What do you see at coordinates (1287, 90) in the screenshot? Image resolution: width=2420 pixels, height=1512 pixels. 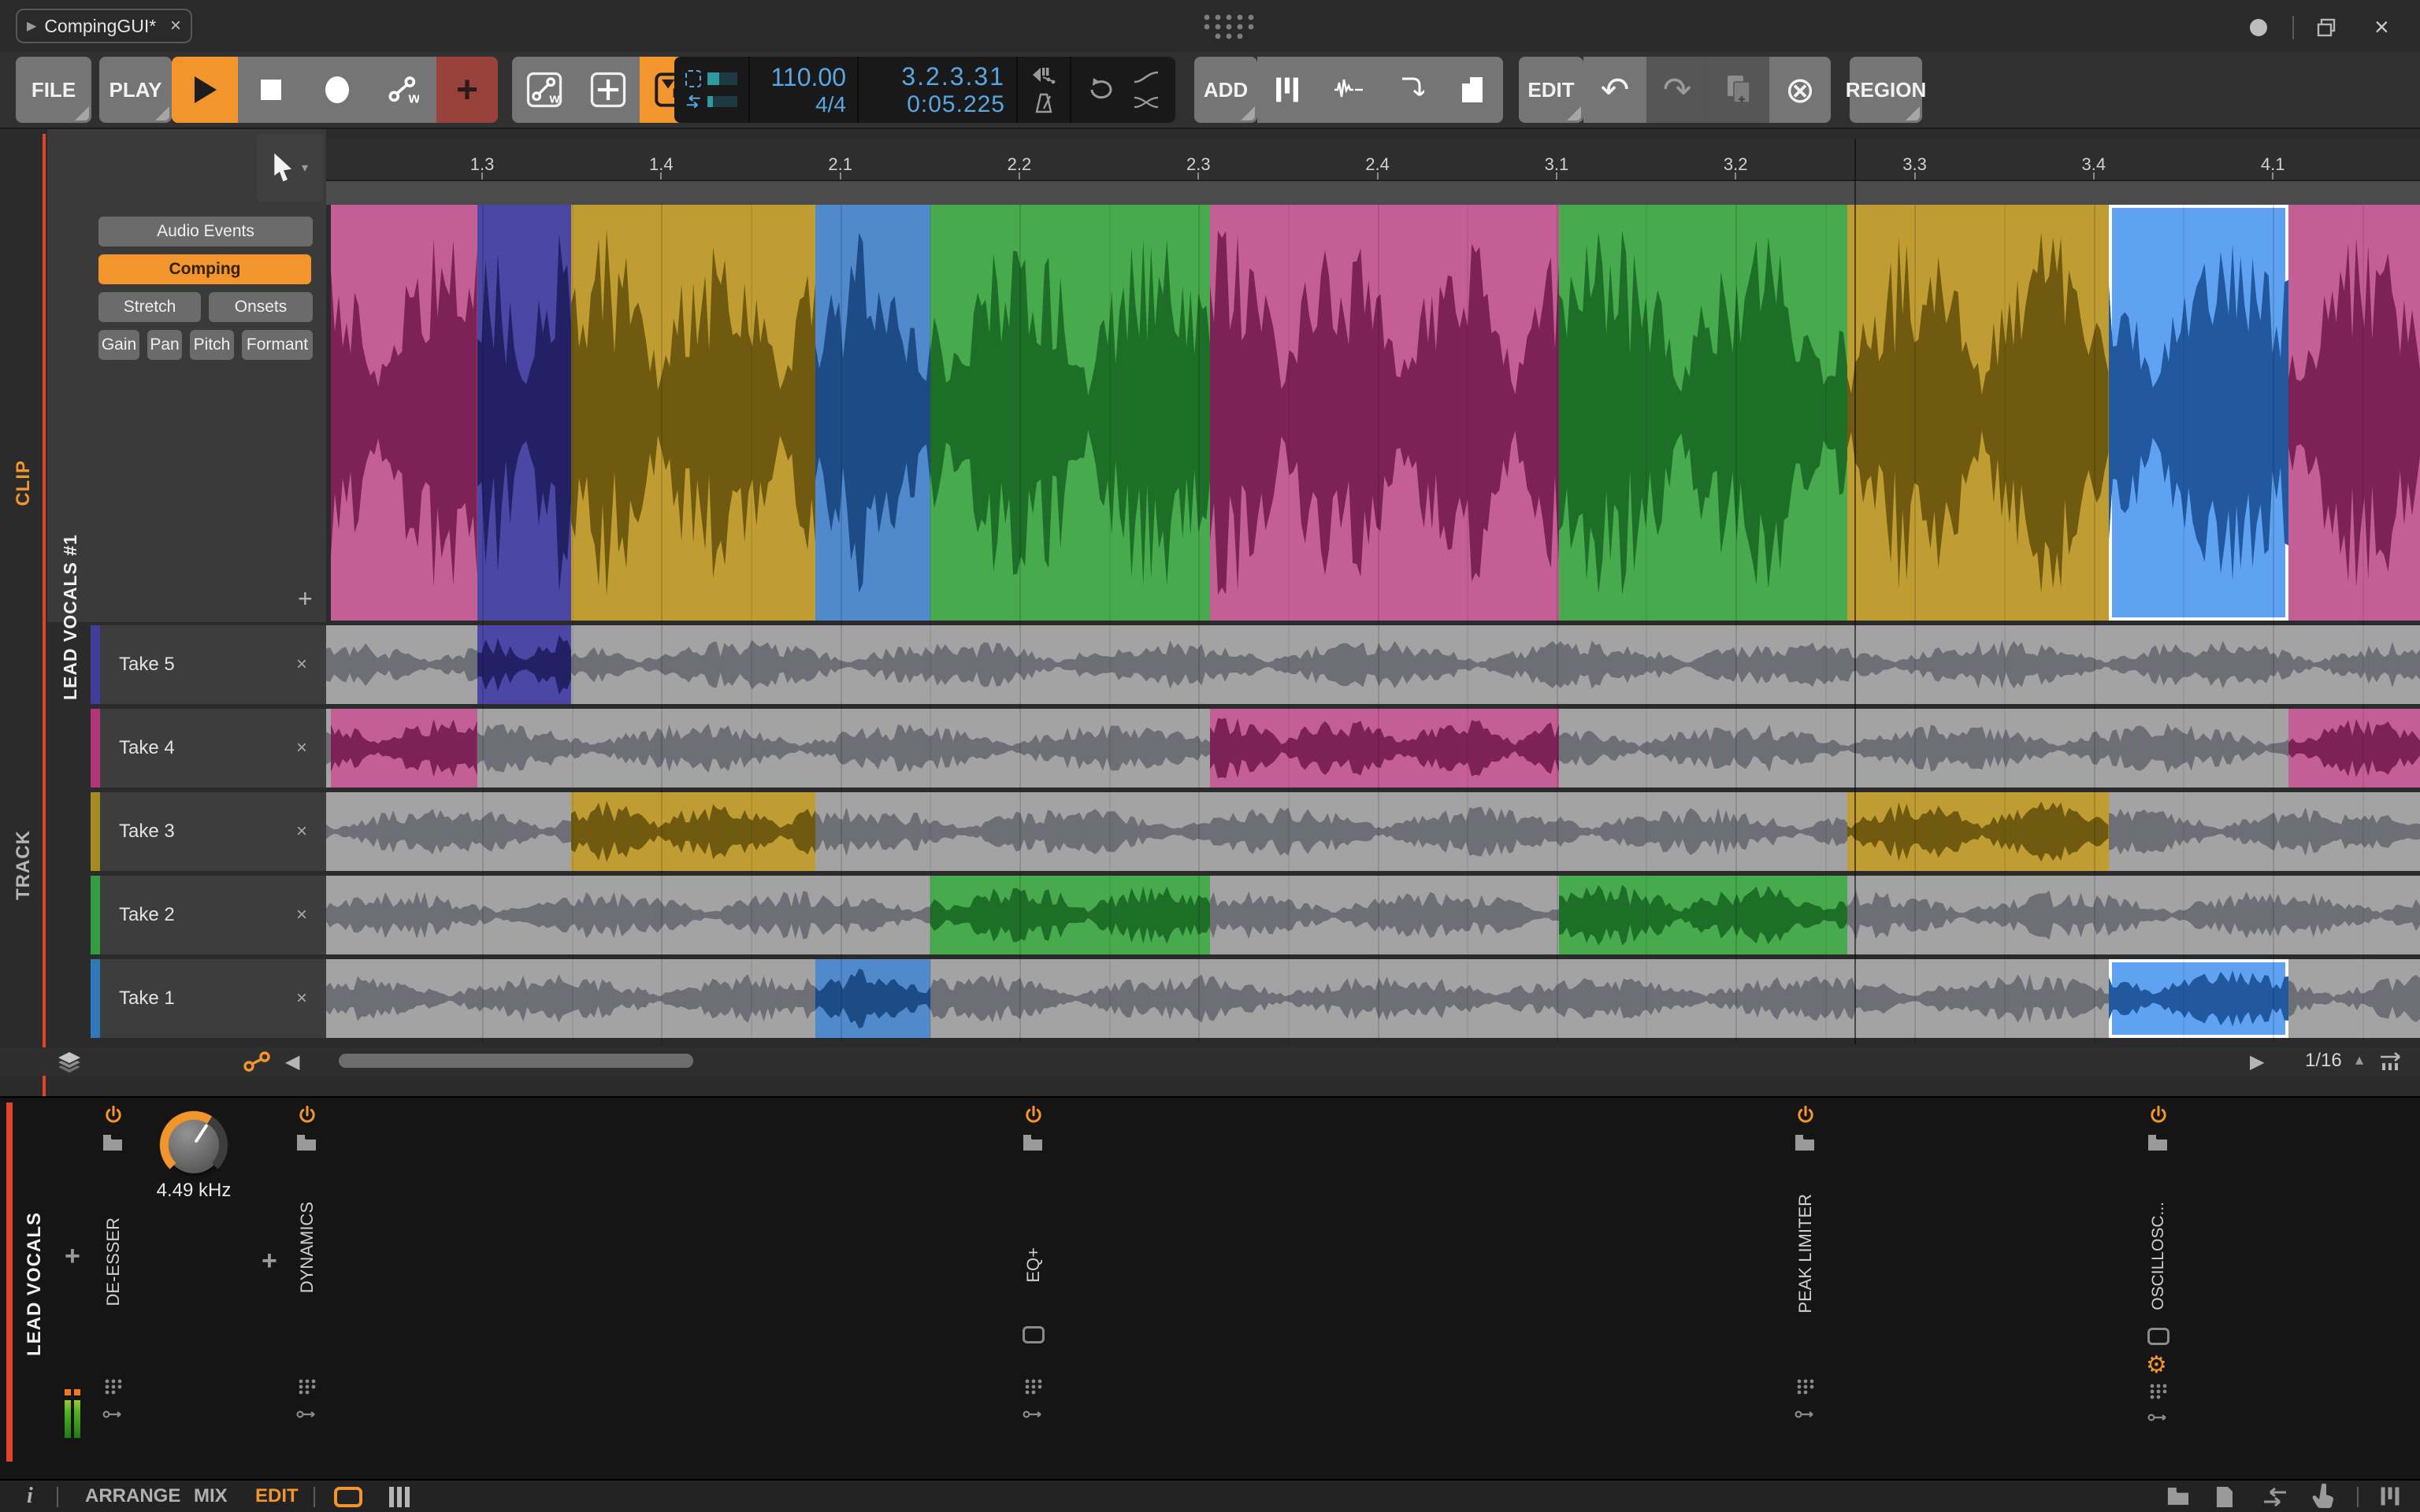 I see `add-instrument-track-button` at bounding box center [1287, 90].